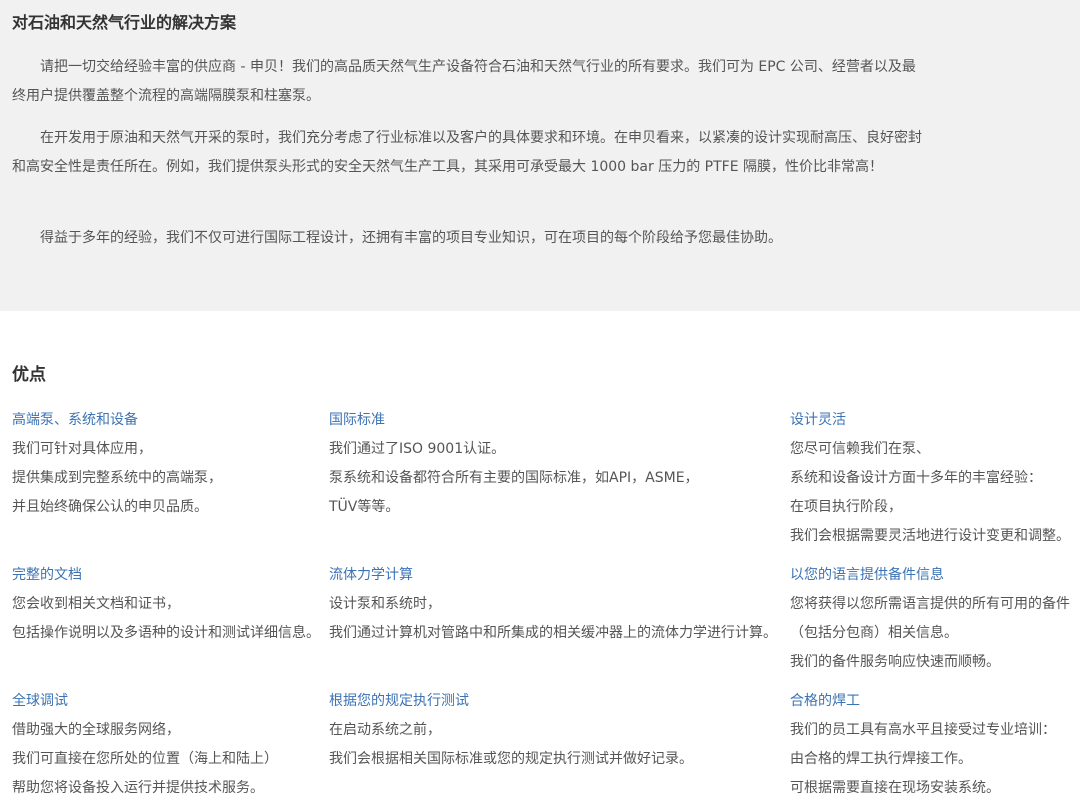 The image size is (1080, 810). What do you see at coordinates (818, 420) in the screenshot?
I see `feature-title: 设计灵活` at bounding box center [818, 420].